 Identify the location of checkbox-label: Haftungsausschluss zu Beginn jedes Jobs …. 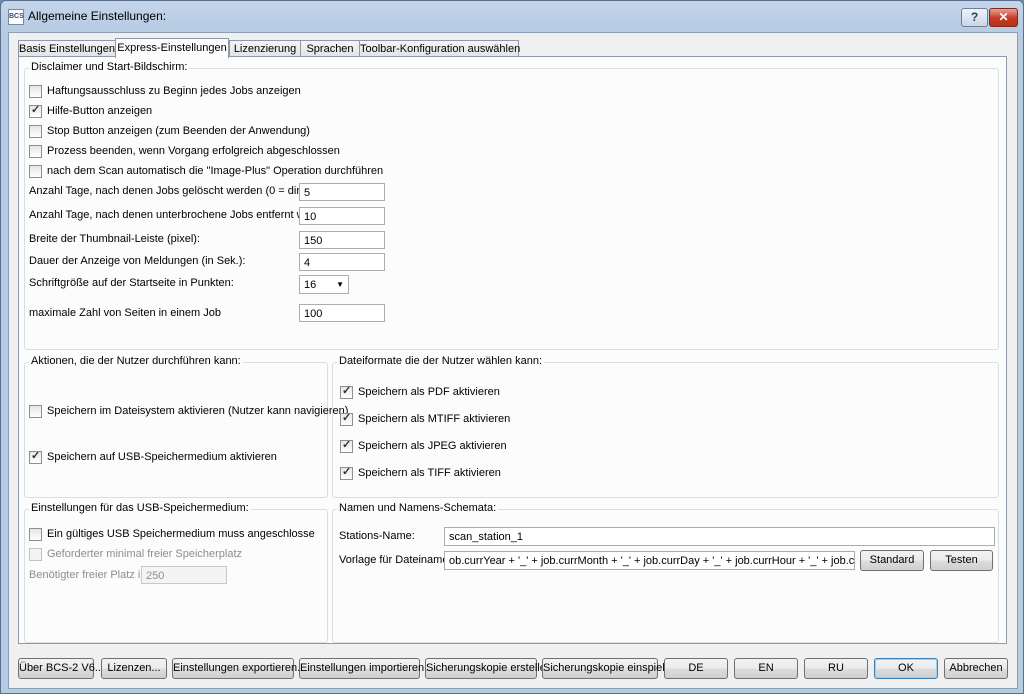
(174, 91).